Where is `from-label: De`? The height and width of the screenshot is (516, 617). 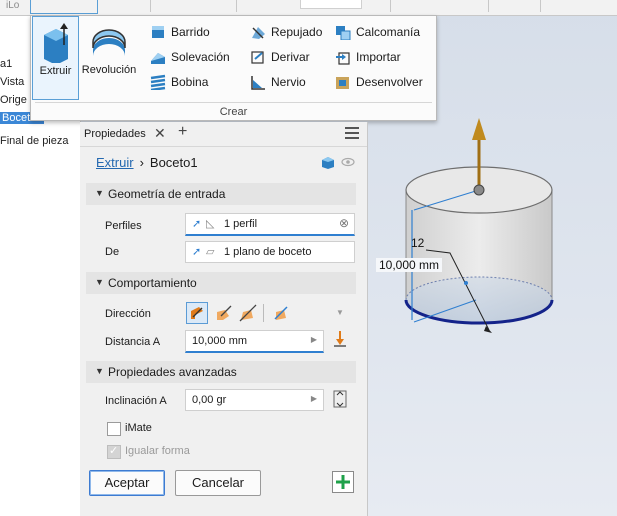 from-label: De is located at coordinates (112, 252).